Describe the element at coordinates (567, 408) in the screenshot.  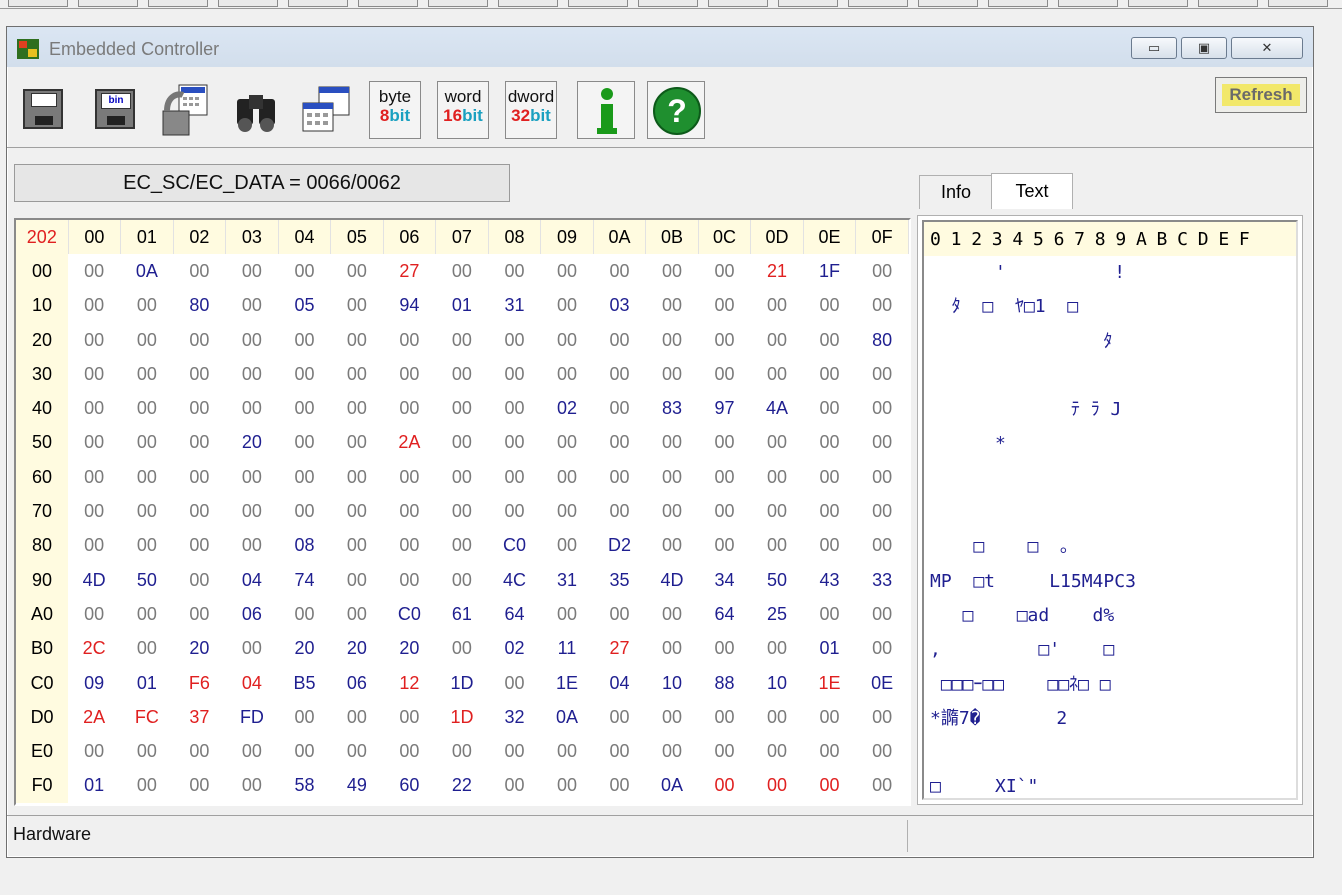
I see `hex-cell: 02` at that location.